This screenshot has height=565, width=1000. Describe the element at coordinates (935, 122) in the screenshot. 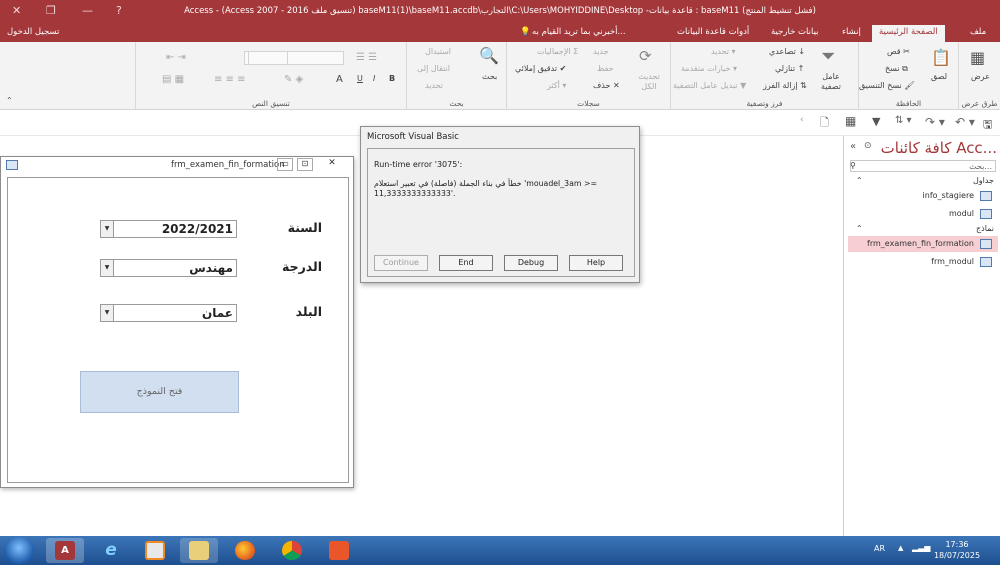

I see `redo-icon: ↷ ▾` at that location.